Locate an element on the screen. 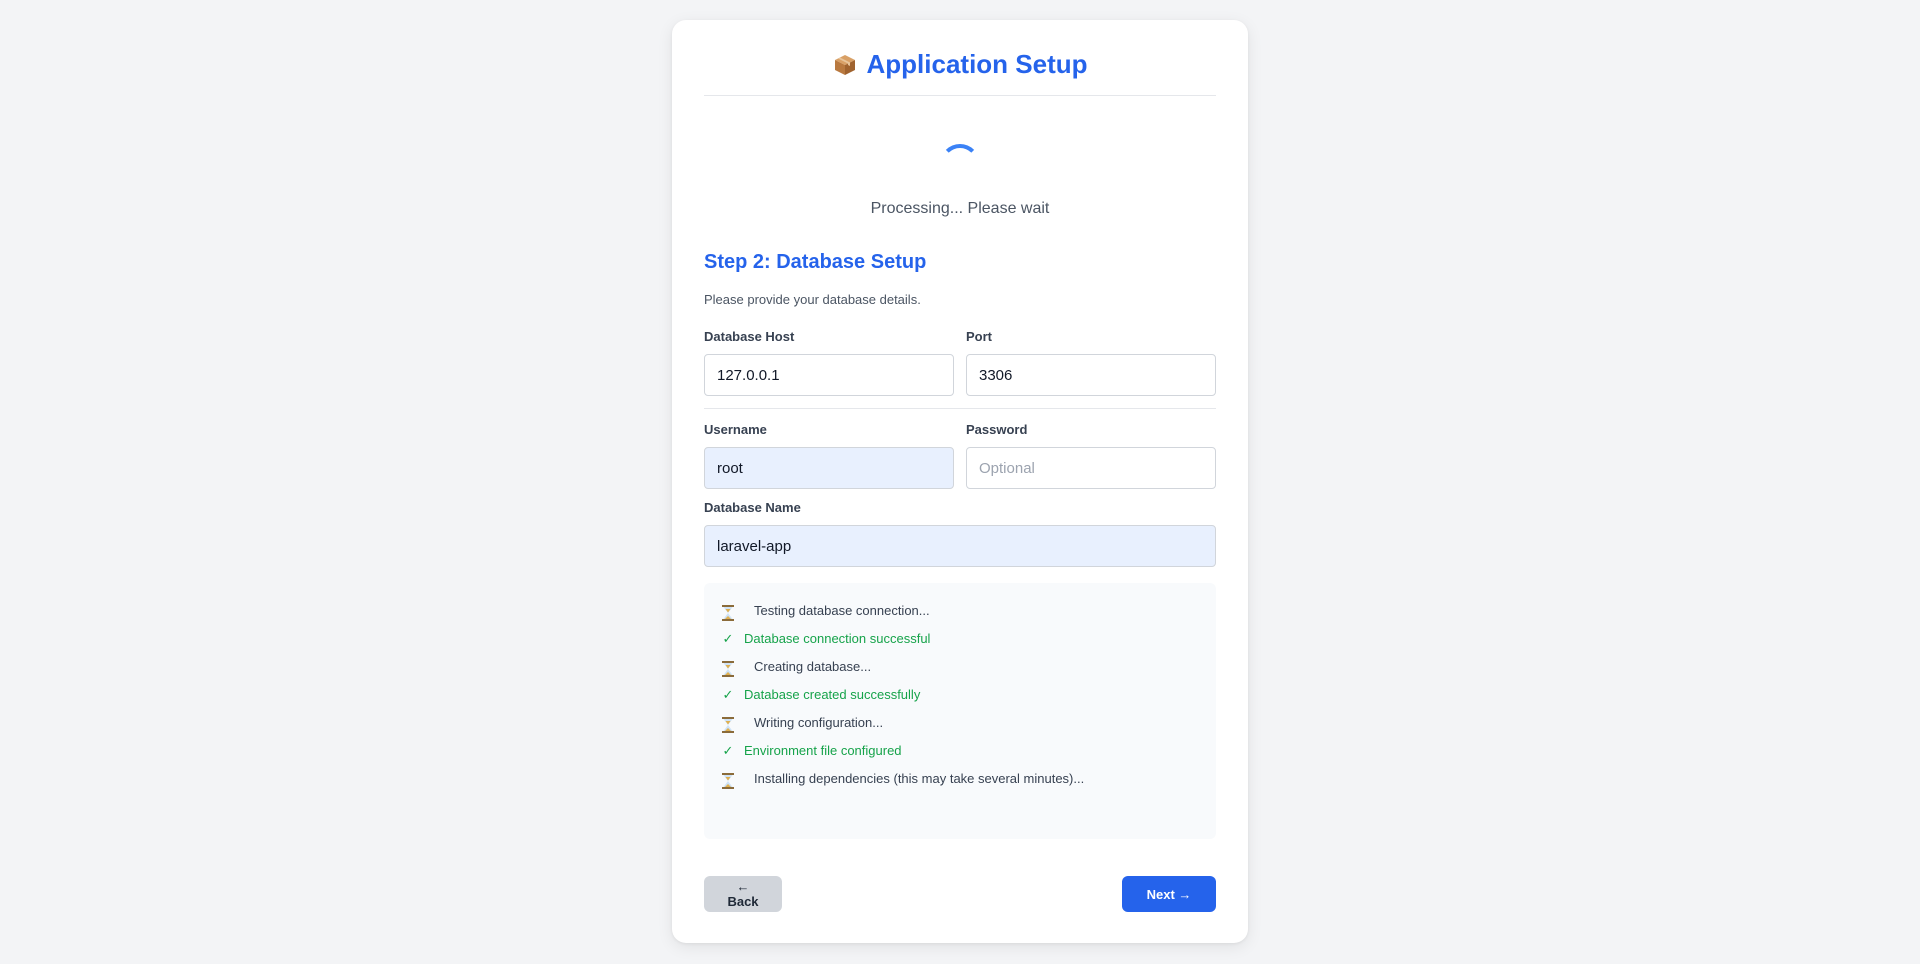 The height and width of the screenshot is (964, 1920). divider is located at coordinates (960, 408).